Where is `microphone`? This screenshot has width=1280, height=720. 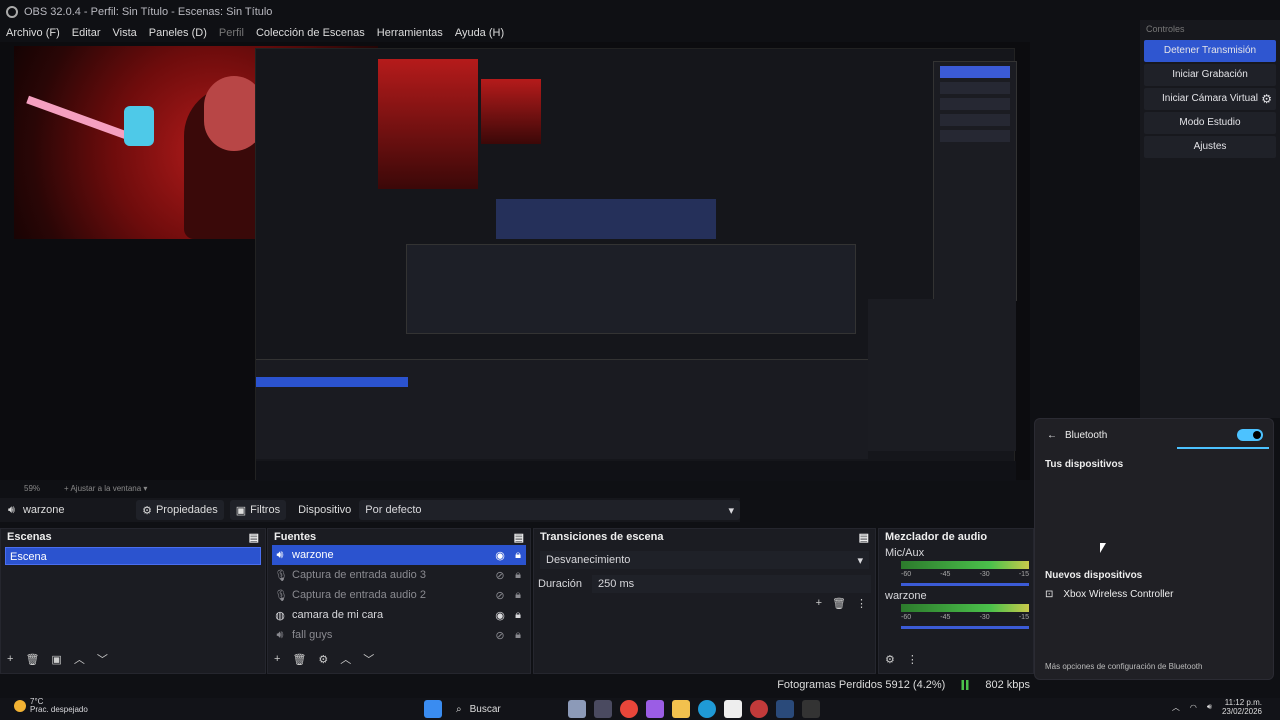
microphone is located at coordinates (139, 126).